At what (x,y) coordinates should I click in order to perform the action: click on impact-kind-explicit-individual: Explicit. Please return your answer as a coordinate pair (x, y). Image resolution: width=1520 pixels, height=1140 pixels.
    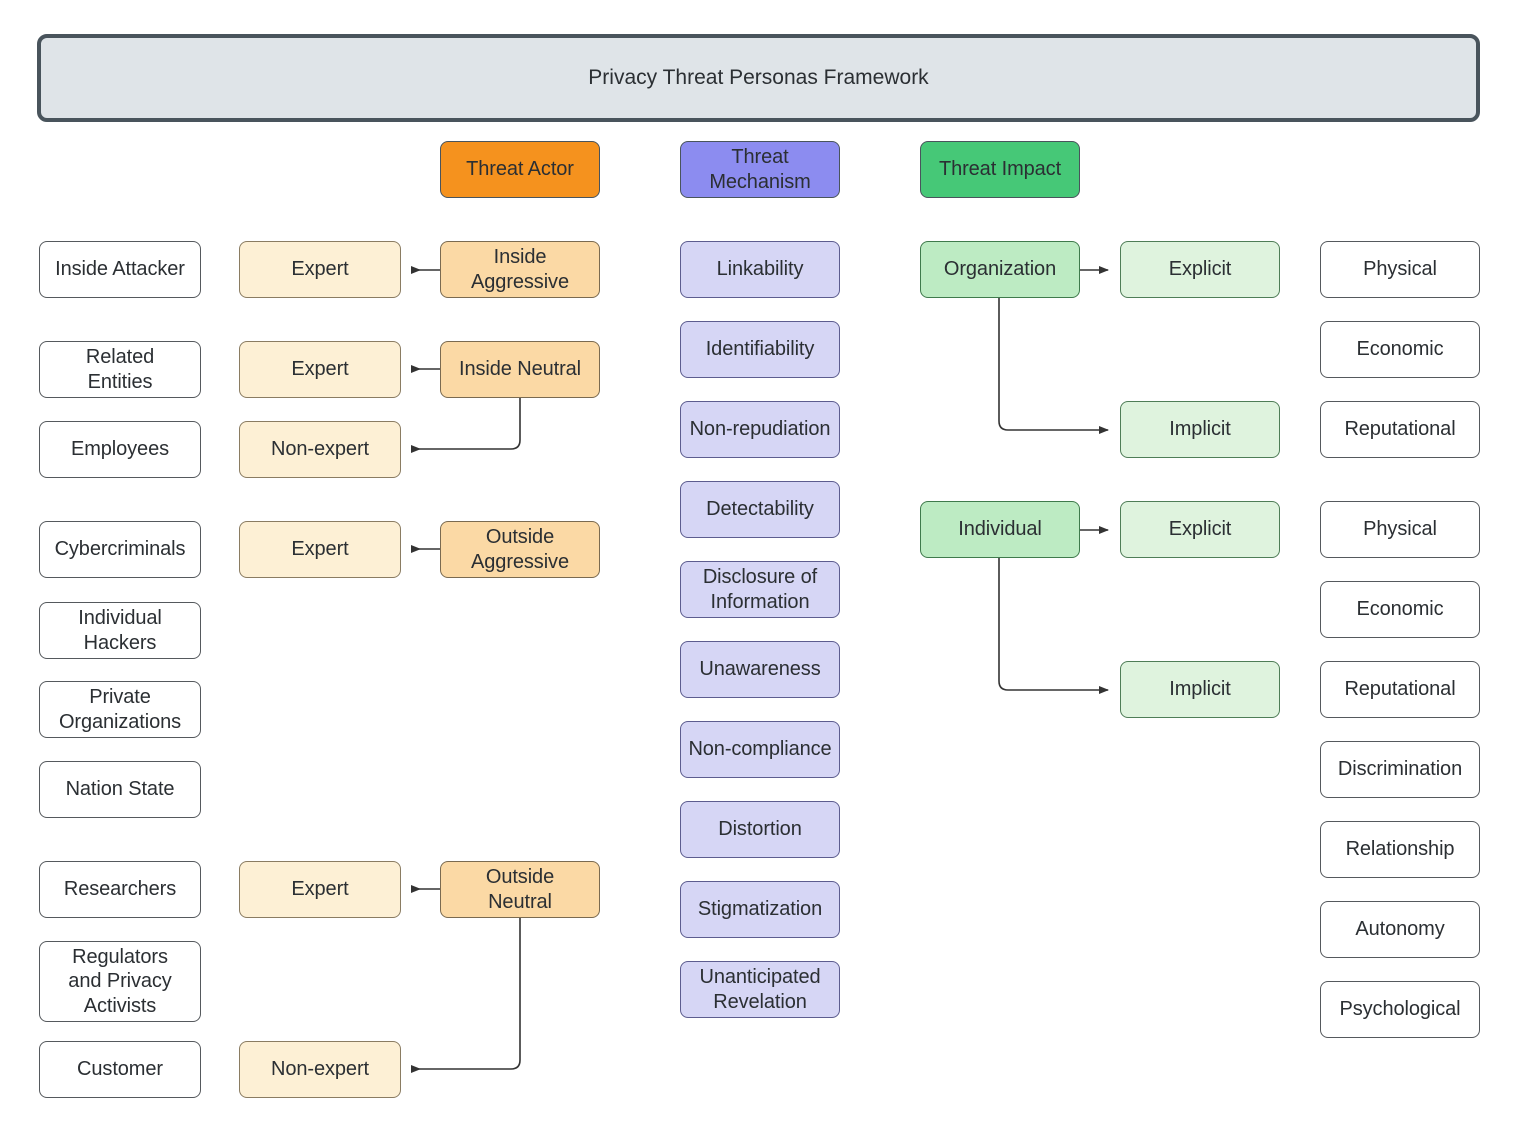
    Looking at the image, I should click on (1200, 529).